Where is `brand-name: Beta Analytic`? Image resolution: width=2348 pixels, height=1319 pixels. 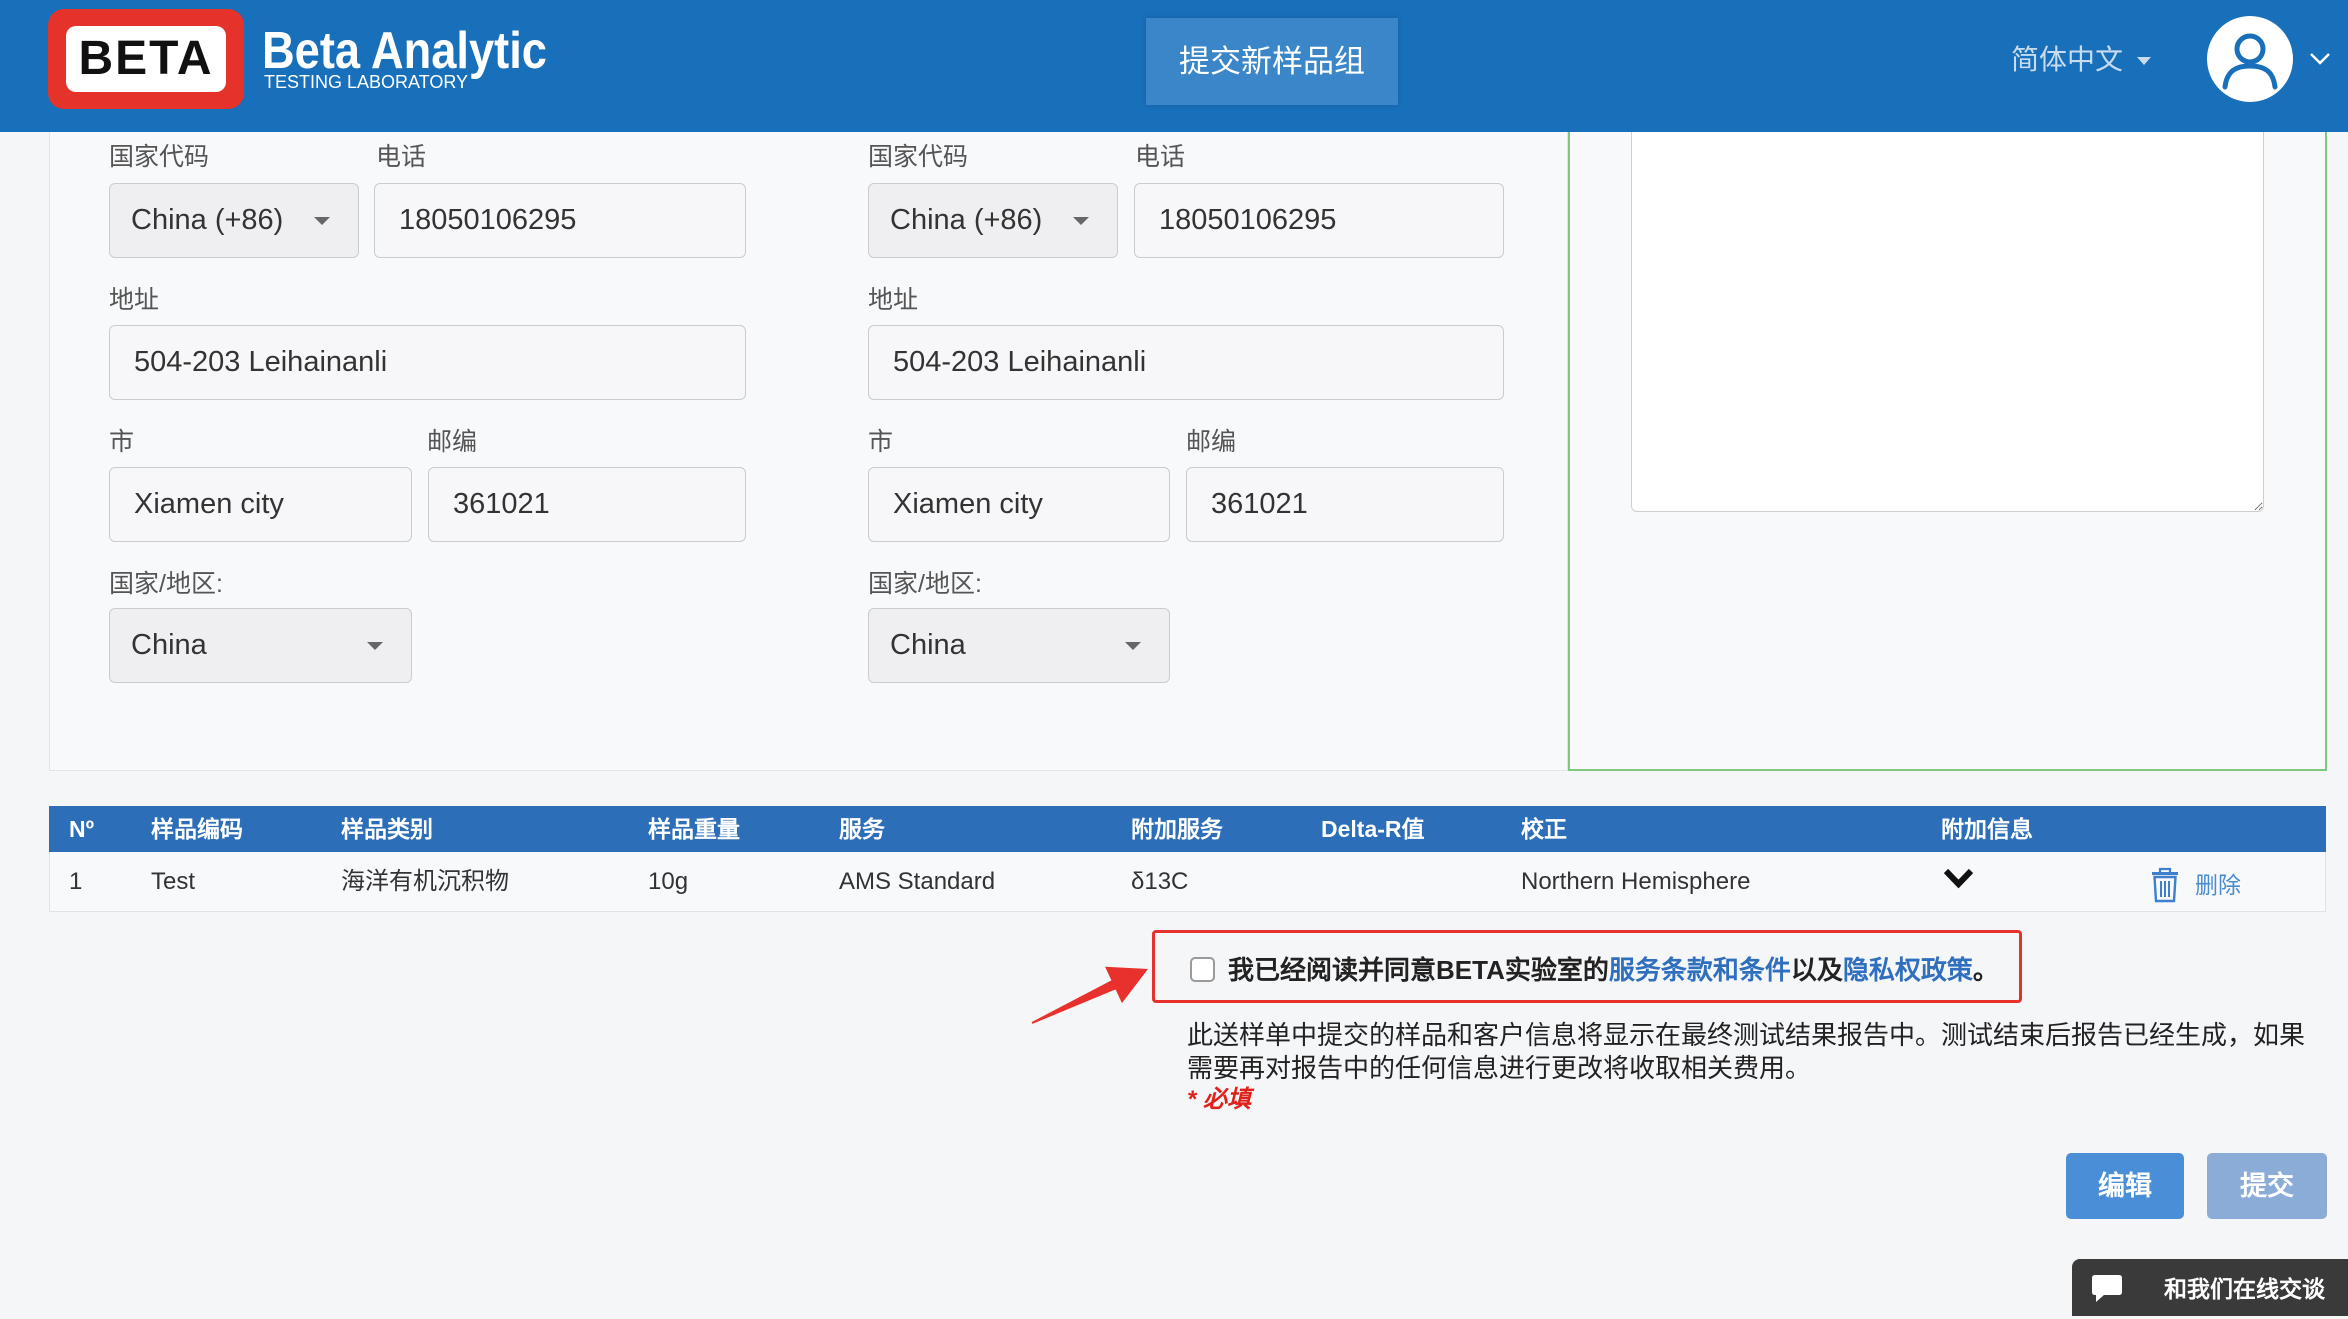
brand-name: Beta Analytic is located at coordinates (404, 51).